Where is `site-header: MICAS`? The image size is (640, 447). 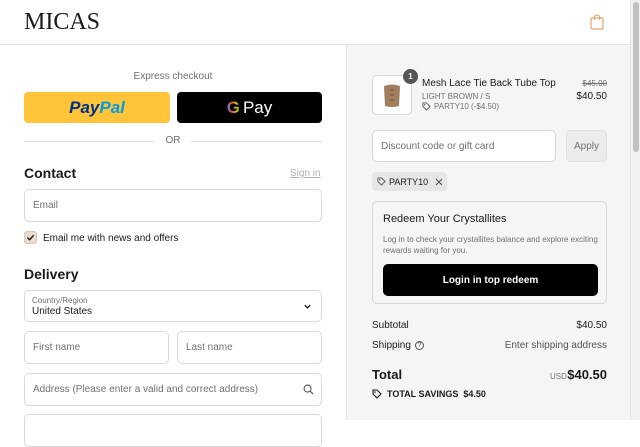
site-header: MICAS is located at coordinates (315, 22).